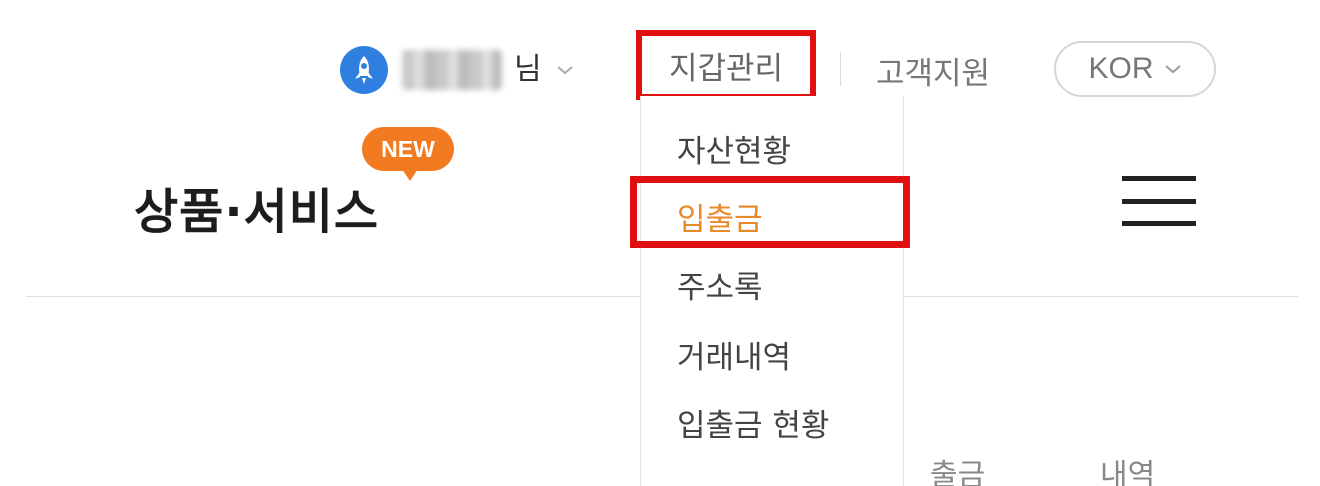 The height and width of the screenshot is (486, 1320). I want to click on dropdown-item-deposit-withdraw-status: 입출금 현황, so click(753, 422).